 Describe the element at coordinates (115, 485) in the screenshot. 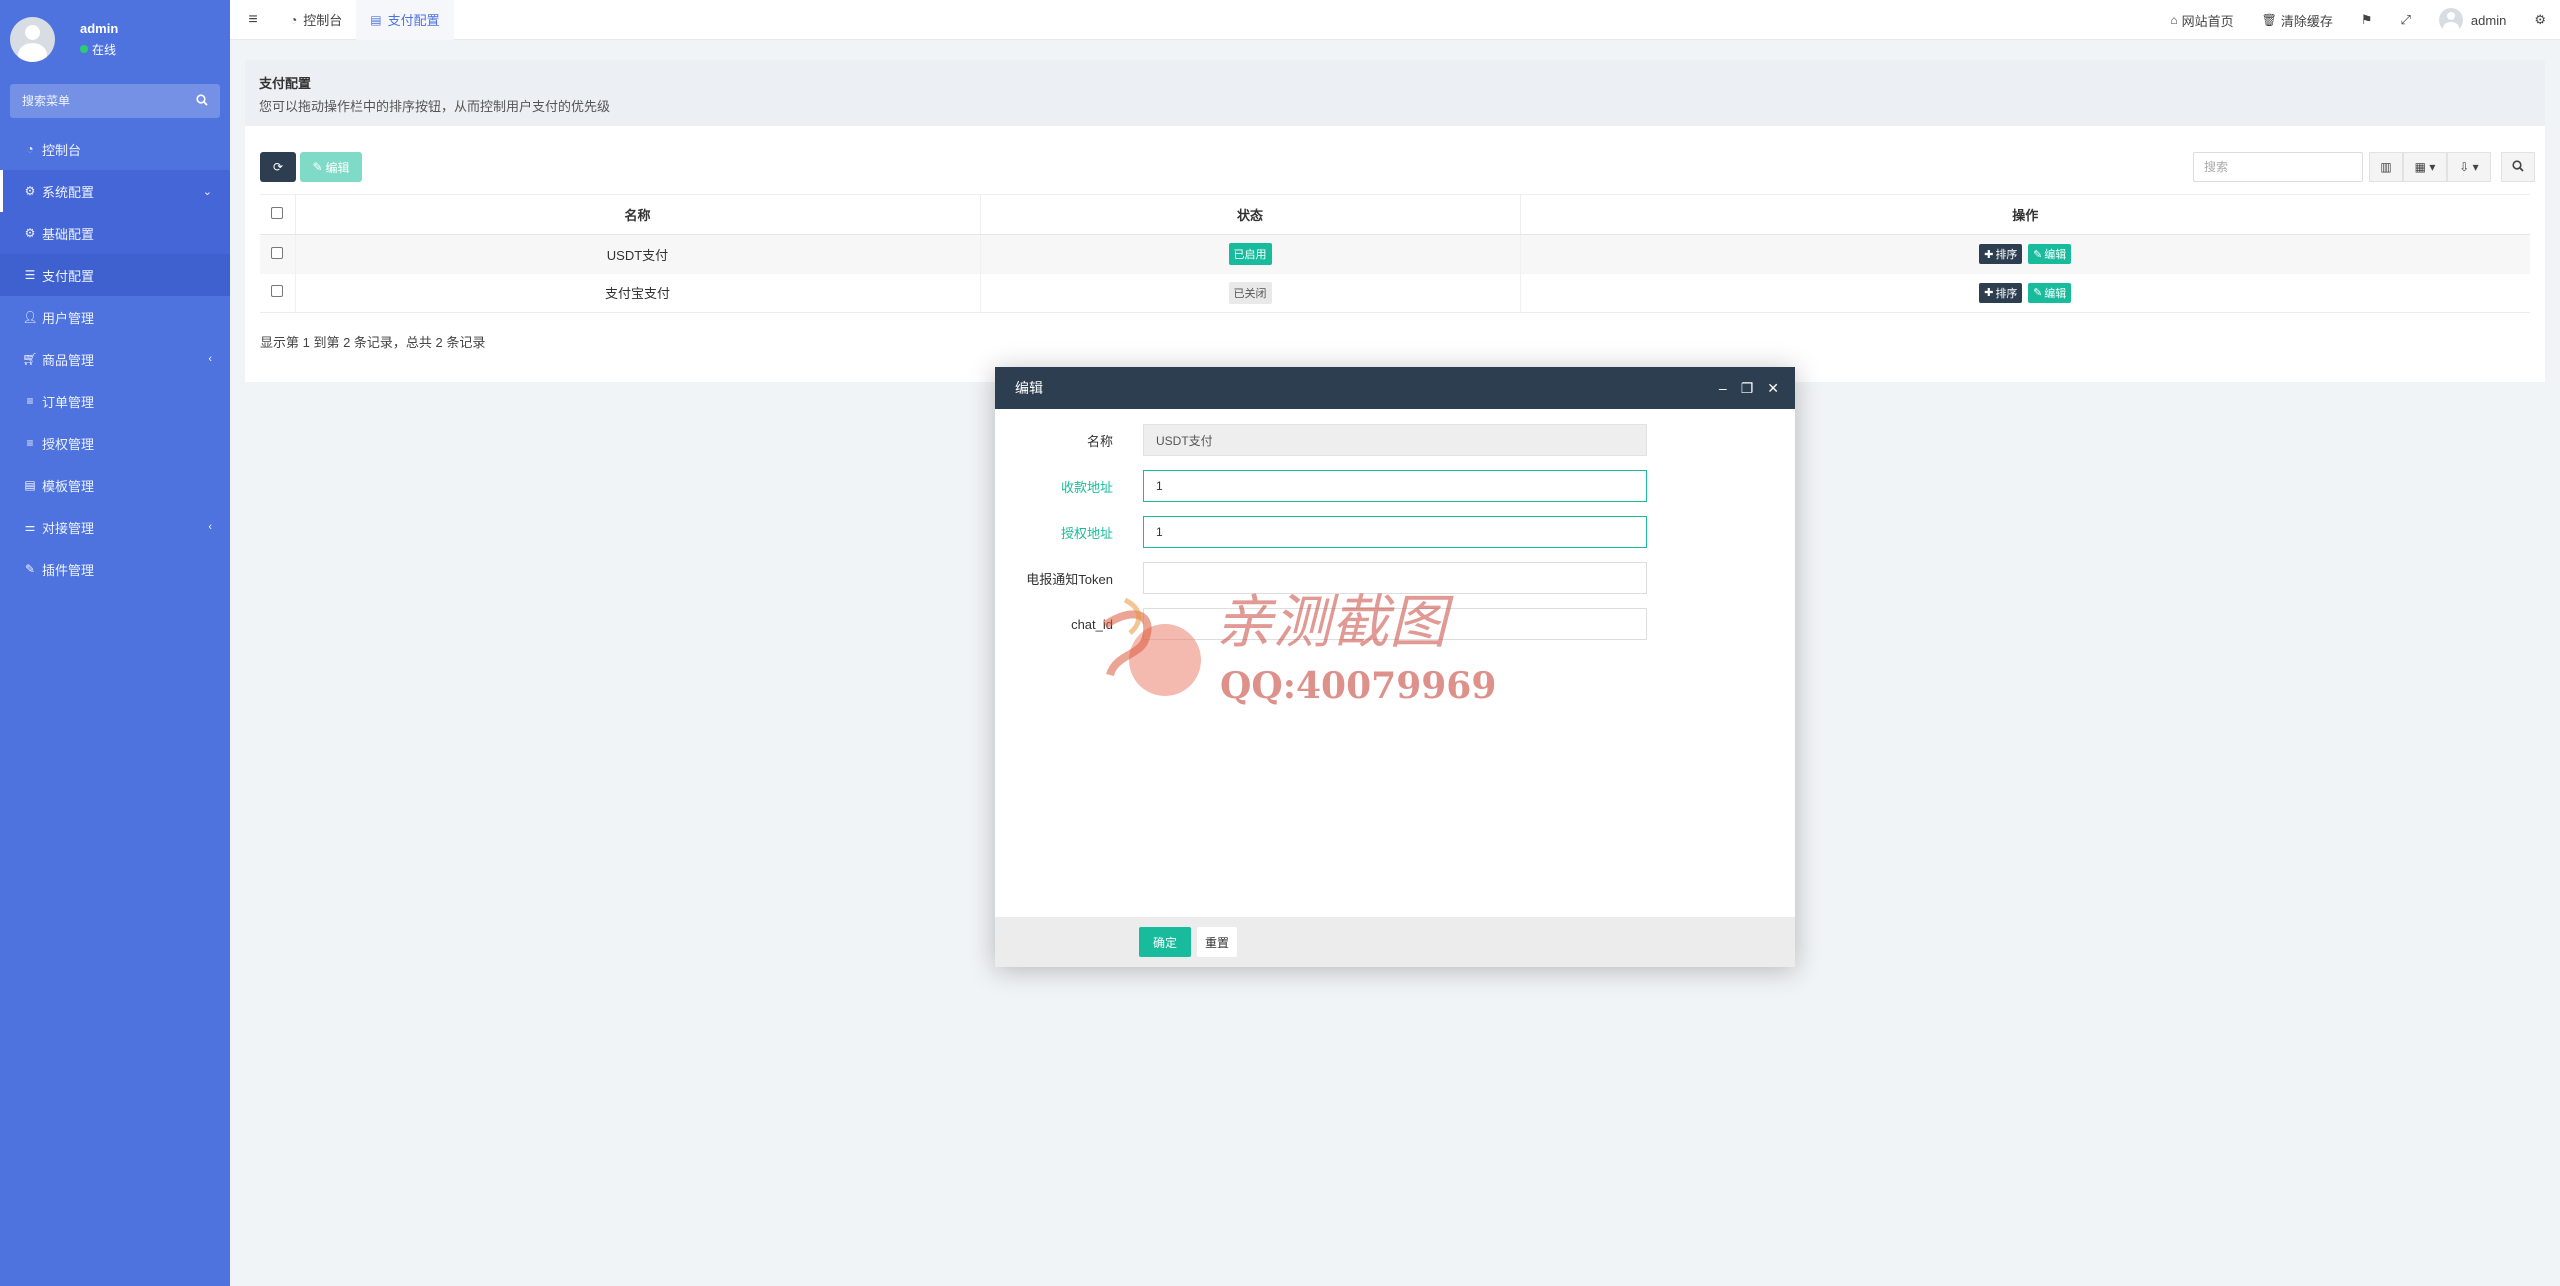

I see `sidebar-item-templates: ▤ 模板管理` at that location.